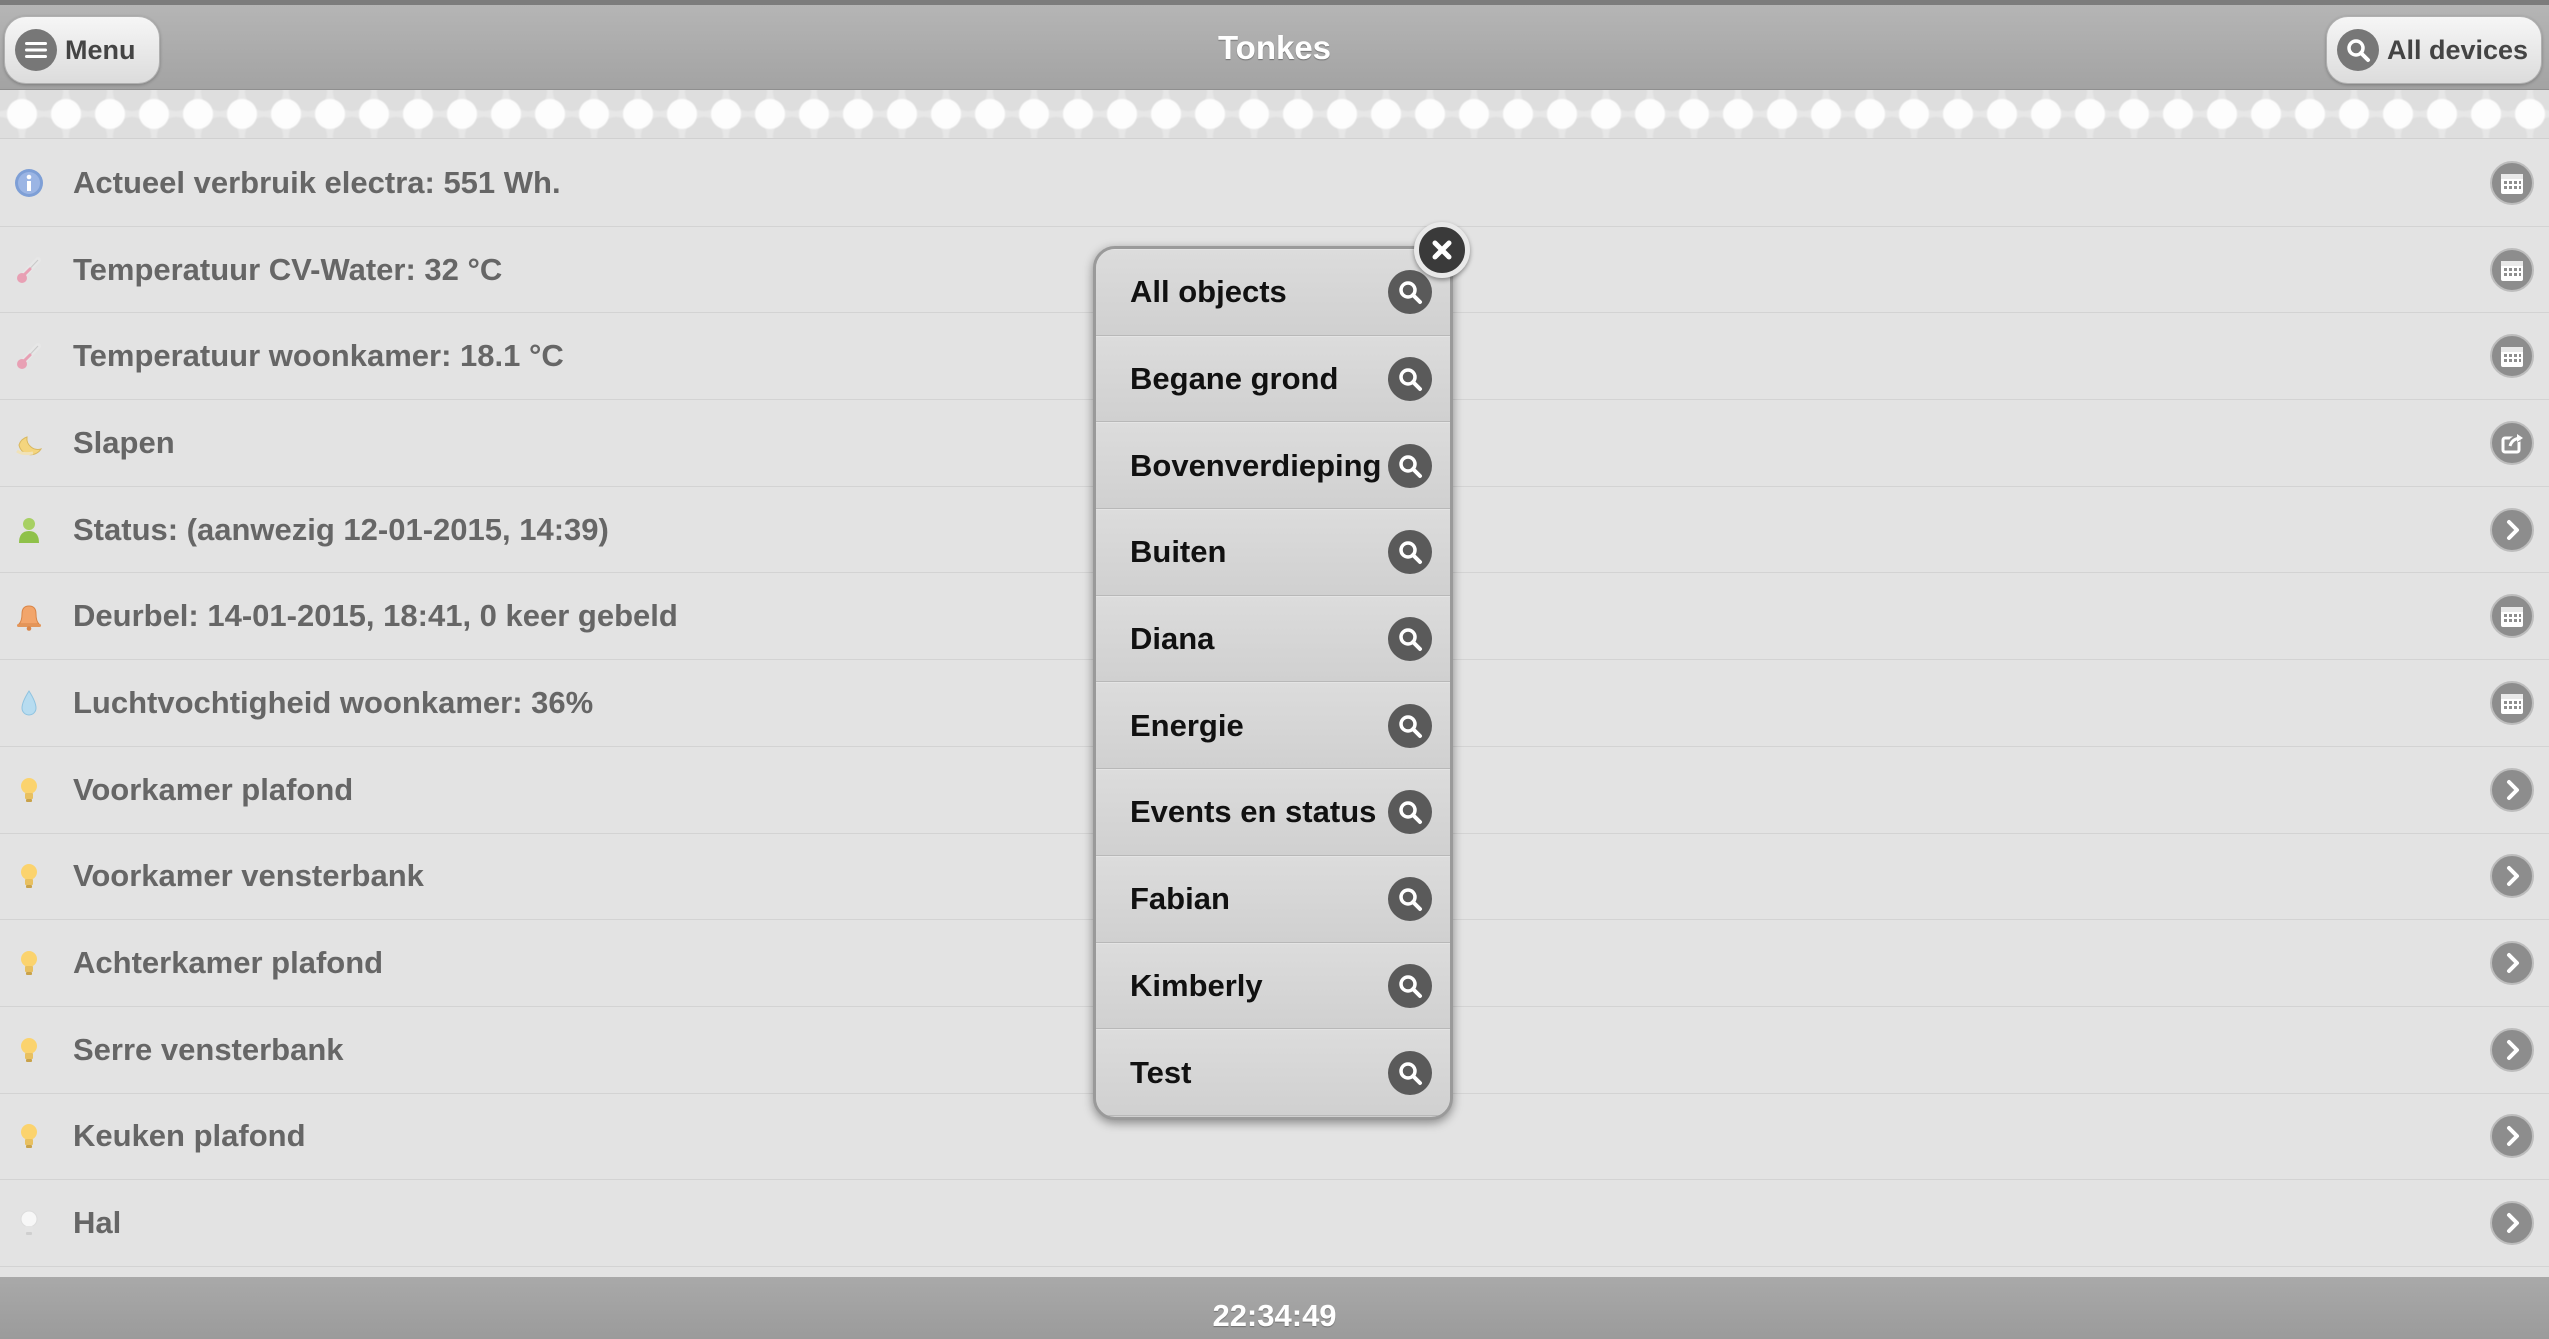 The height and width of the screenshot is (1339, 2549). I want to click on device-label: Voorkamer plafond, so click(213, 789).